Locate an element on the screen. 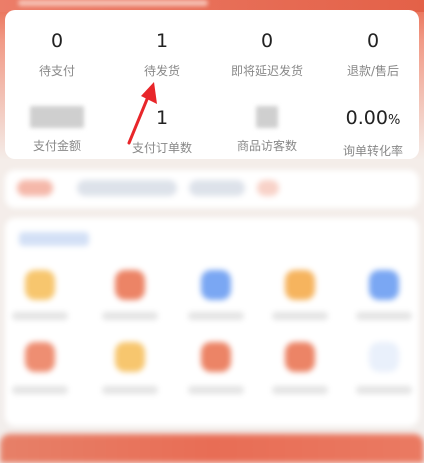 This screenshot has height=463, width=424. blurred-grid-title is located at coordinates (54, 239).